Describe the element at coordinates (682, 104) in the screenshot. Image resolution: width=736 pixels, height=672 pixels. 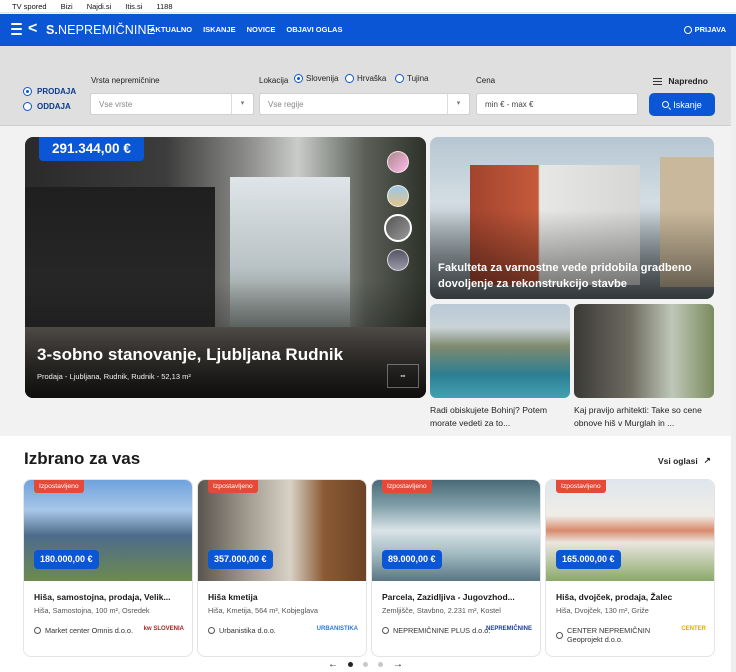
I see `search-button: Iskanje` at that location.